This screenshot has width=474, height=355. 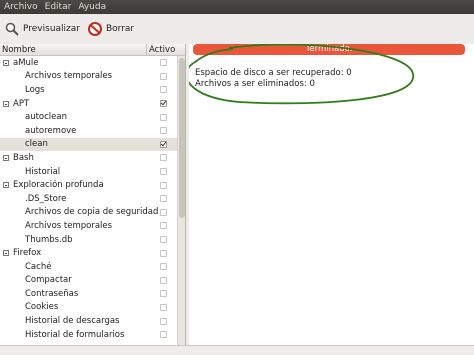 I want to click on tree-row-label: clean, so click(x=36, y=144).